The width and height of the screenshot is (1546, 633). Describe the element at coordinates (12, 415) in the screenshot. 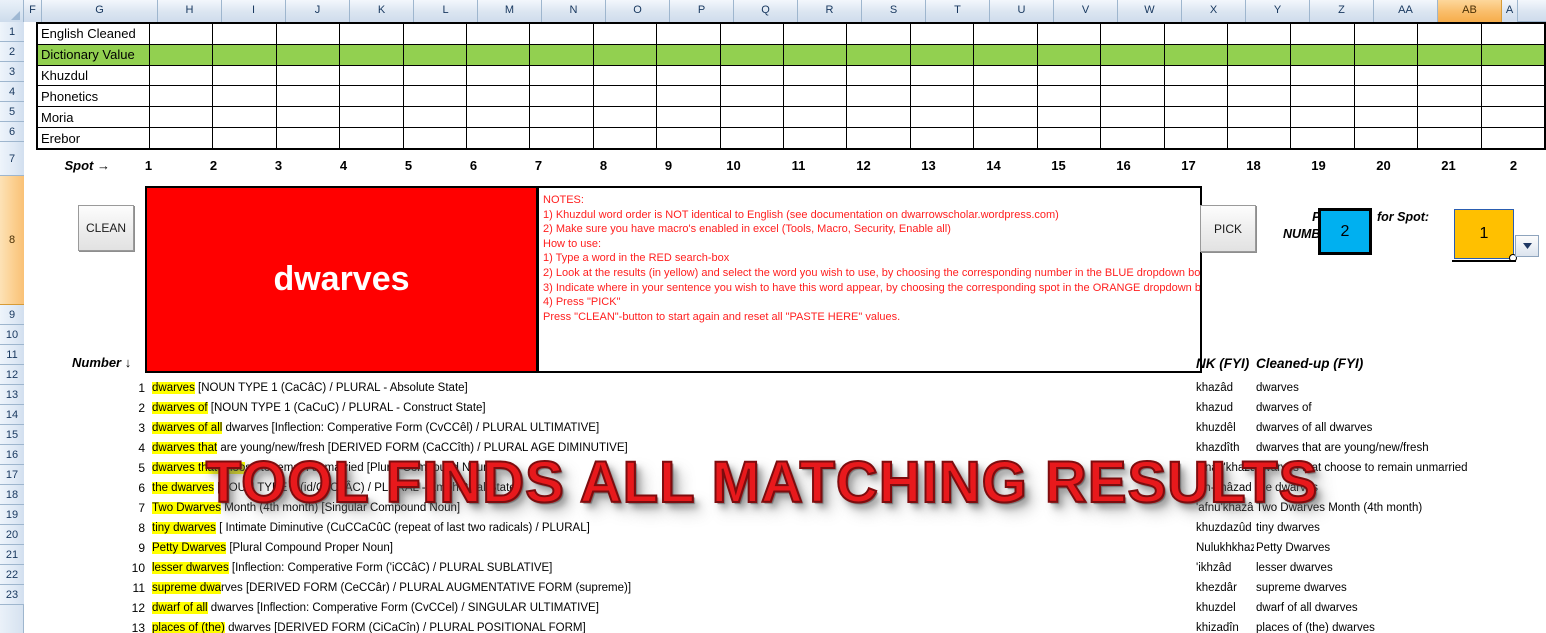

I see `row-header-14: 14` at that location.